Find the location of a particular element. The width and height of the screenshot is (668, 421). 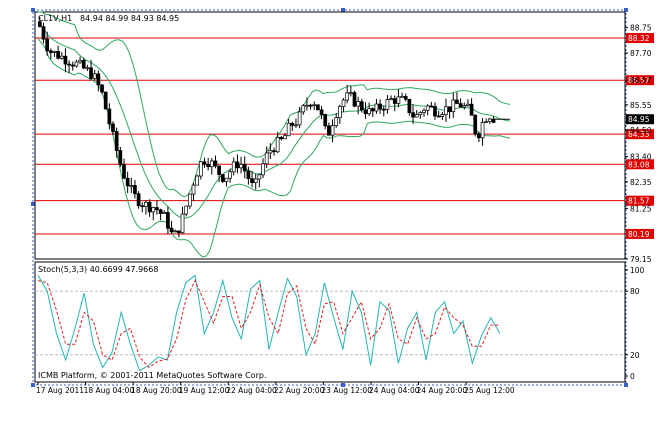

current-price-label: 84.95 is located at coordinates (639, 119).